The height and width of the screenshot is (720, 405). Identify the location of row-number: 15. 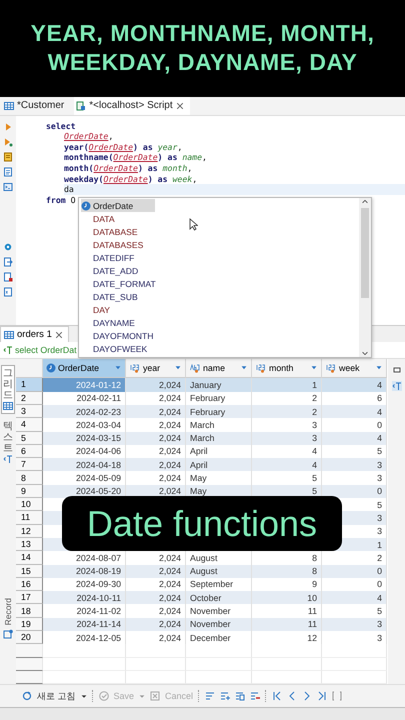
(29, 571).